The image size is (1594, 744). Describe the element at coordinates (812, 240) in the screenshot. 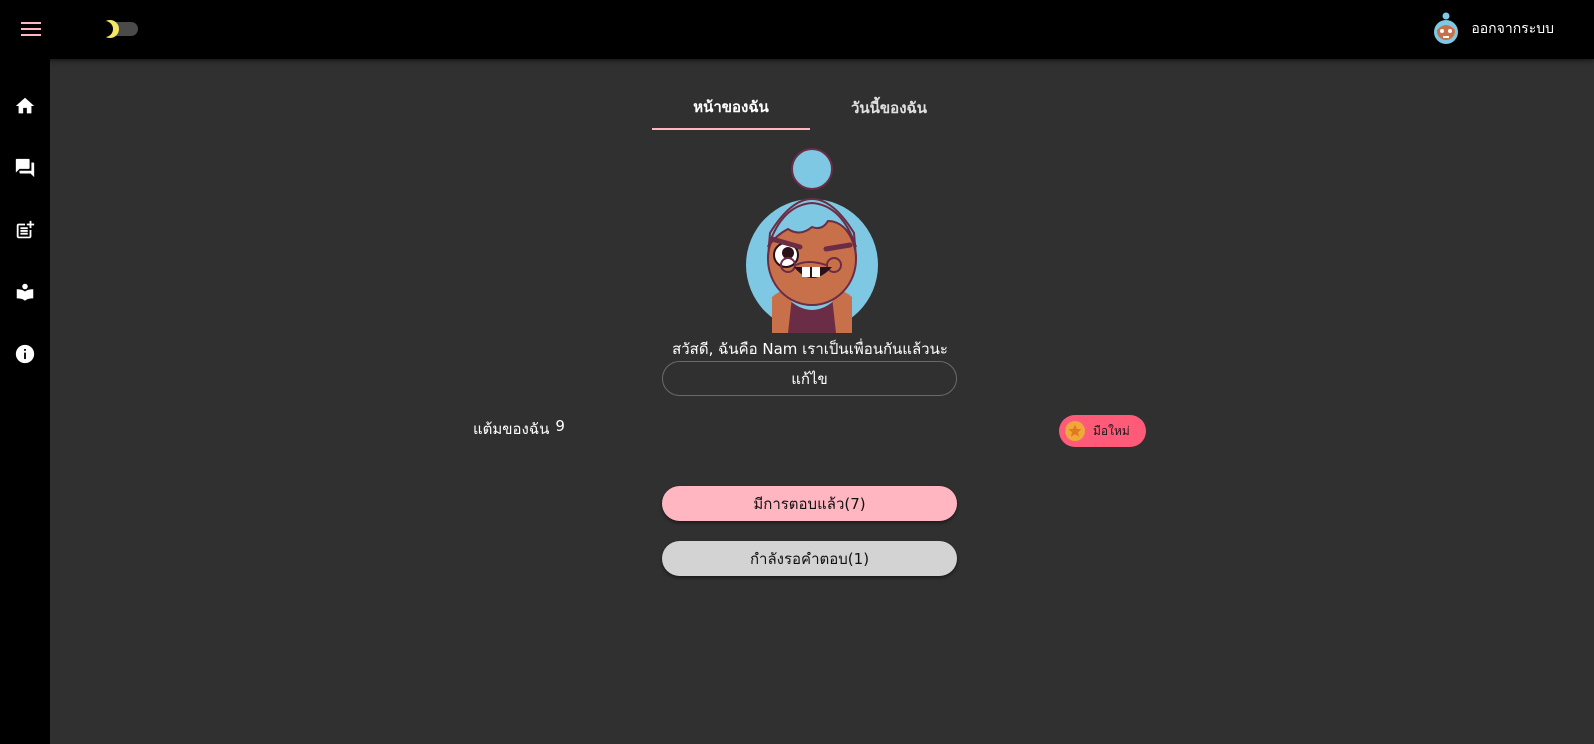

I see `profile-avatar` at that location.